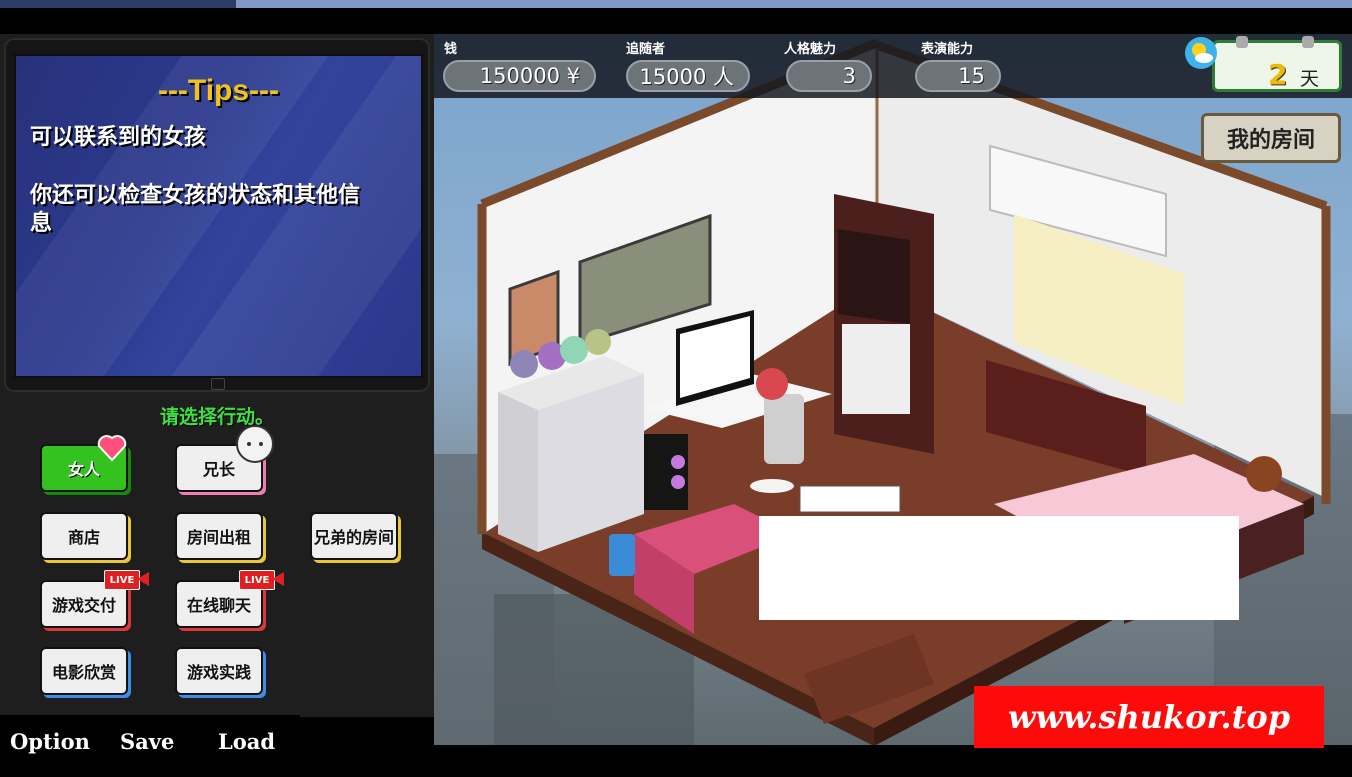 The height and width of the screenshot is (777, 1352). What do you see at coordinates (1271, 138) in the screenshot?
I see `my-room-button: 我的房间` at bounding box center [1271, 138].